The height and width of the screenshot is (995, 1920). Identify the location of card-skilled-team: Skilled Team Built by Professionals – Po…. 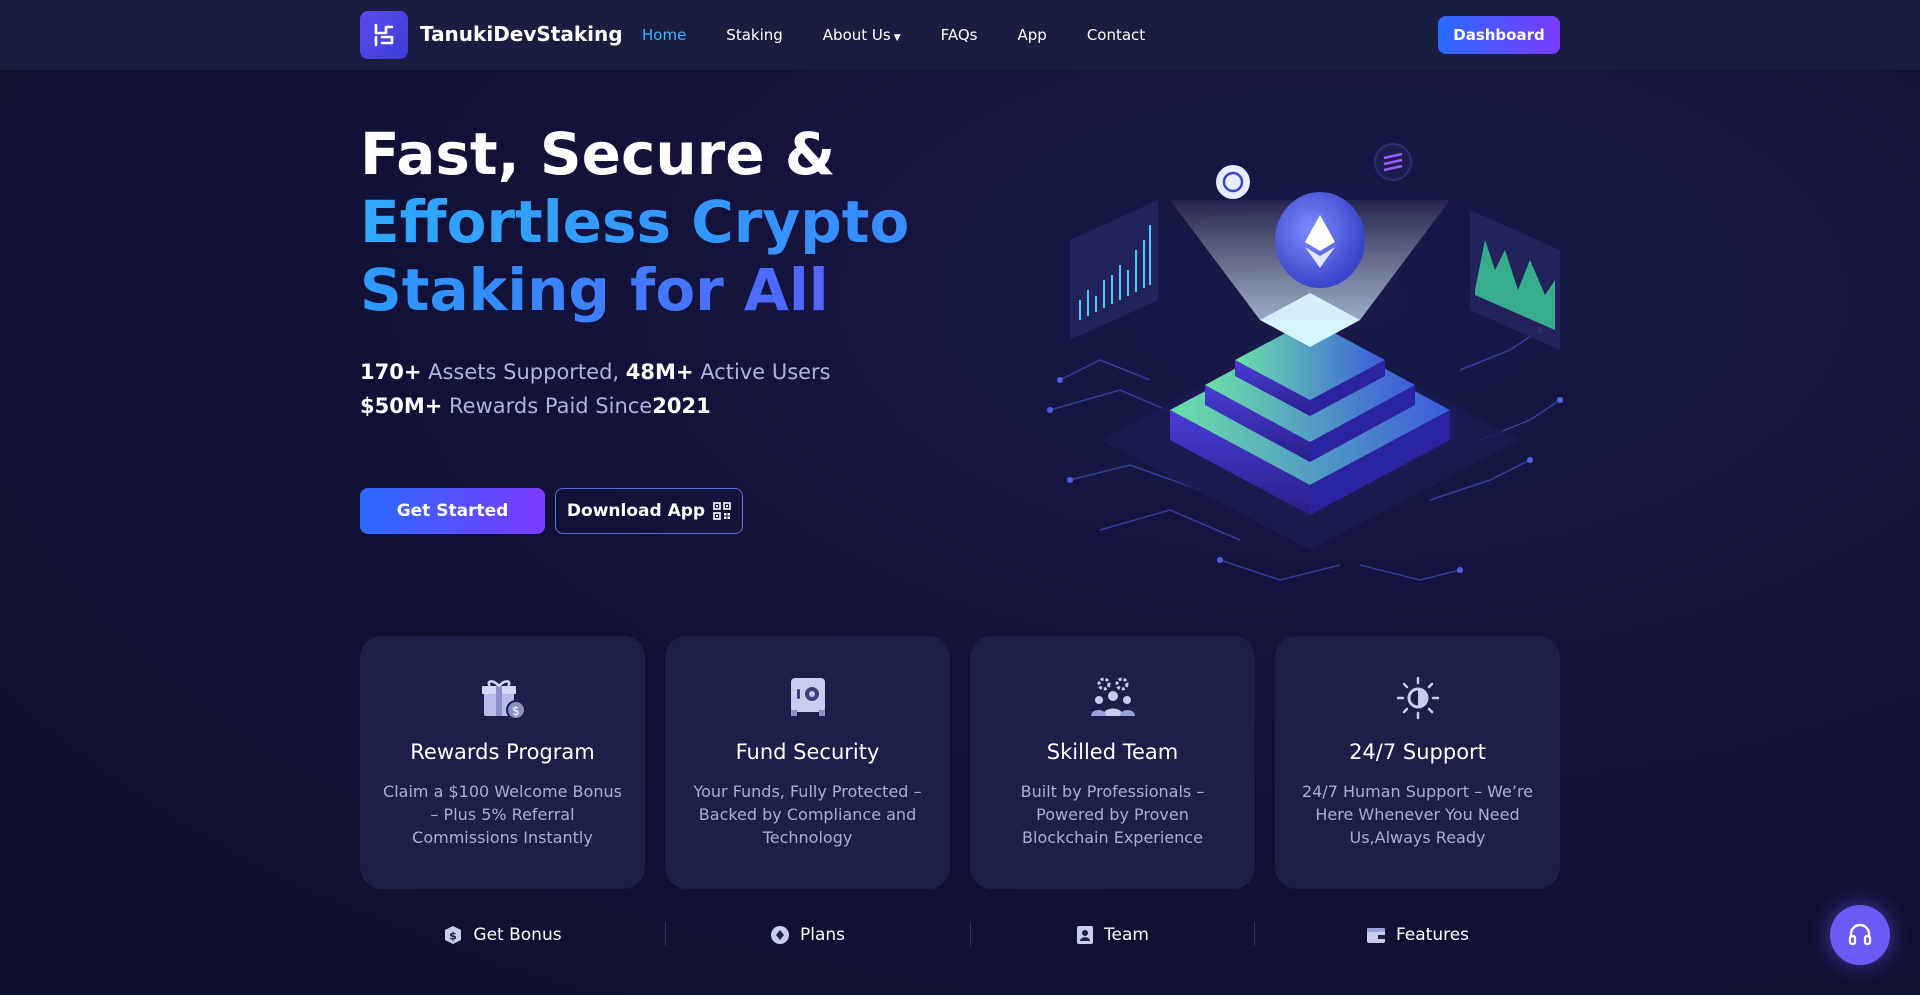
(1112, 762).